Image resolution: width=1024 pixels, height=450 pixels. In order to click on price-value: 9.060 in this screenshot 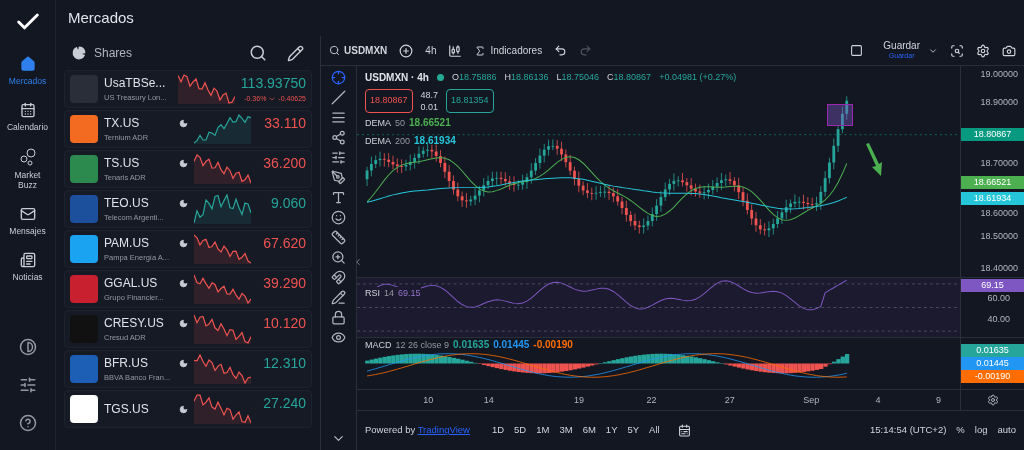, I will do `click(288, 203)`.